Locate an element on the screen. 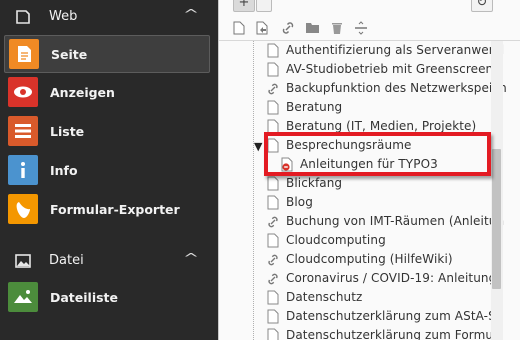 This screenshot has width=520, height=340. tree-node-label: Cloudcomputing (HilfeWiki) is located at coordinates (369, 259).